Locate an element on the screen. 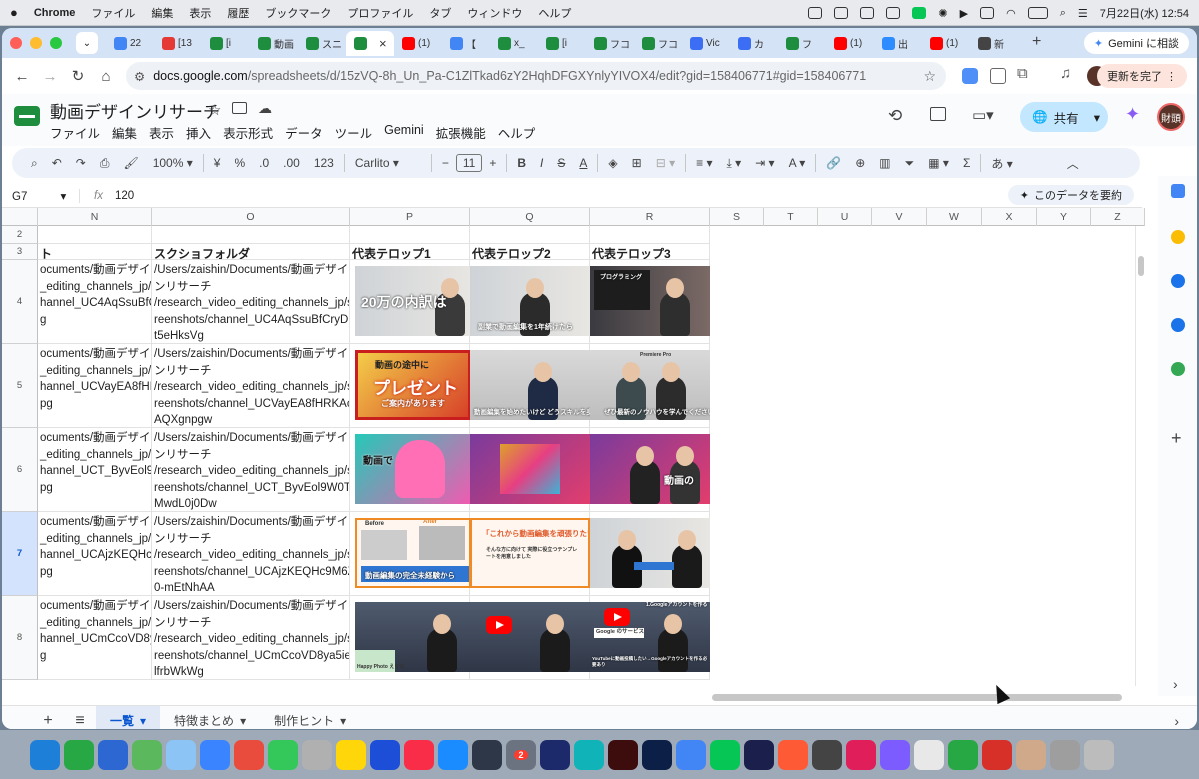 Image resolution: width=1199 pixels, height=779 pixels. sync-status-icon is located at coordinates (841, 13).